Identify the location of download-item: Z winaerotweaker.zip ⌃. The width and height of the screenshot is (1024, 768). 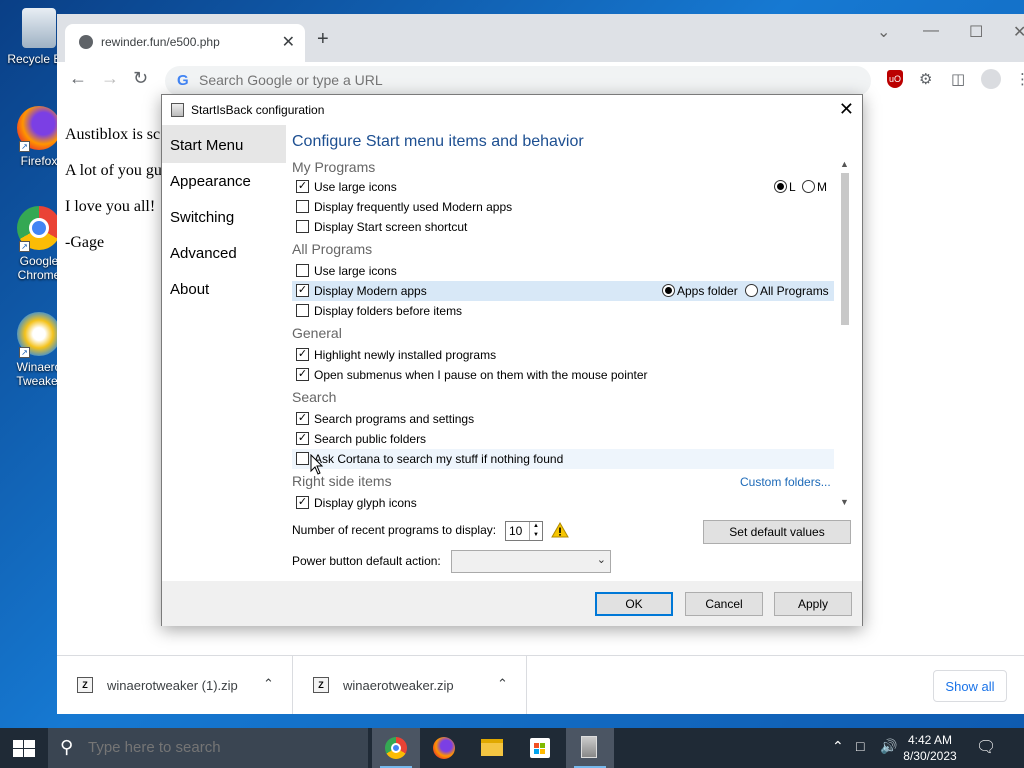
(410, 685).